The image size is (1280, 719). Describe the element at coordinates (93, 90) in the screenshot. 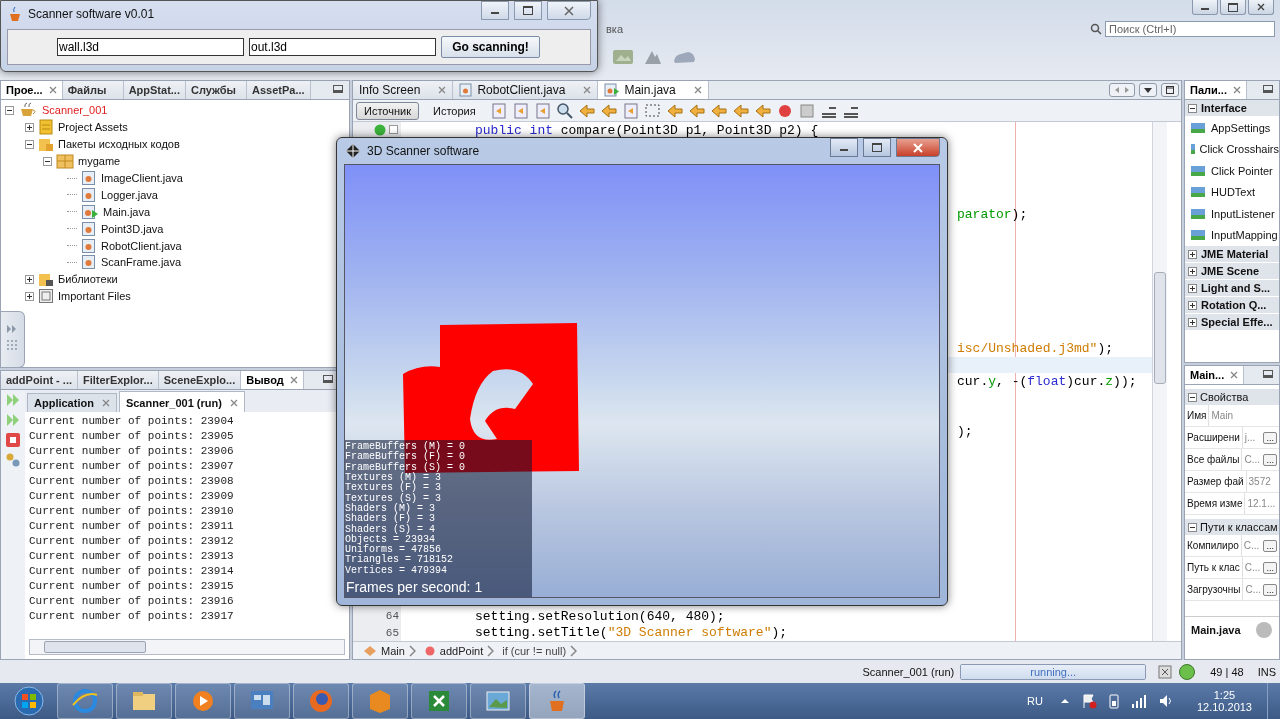

I see `panel-tab: Файлы` at that location.